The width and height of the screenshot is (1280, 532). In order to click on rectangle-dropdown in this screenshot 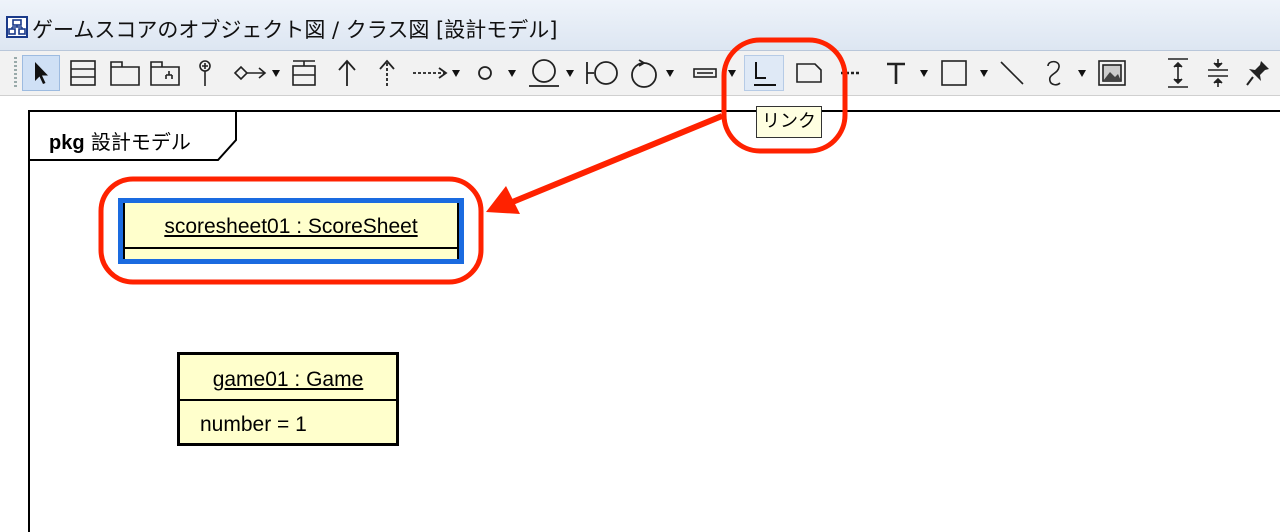, I will do `click(984, 73)`.